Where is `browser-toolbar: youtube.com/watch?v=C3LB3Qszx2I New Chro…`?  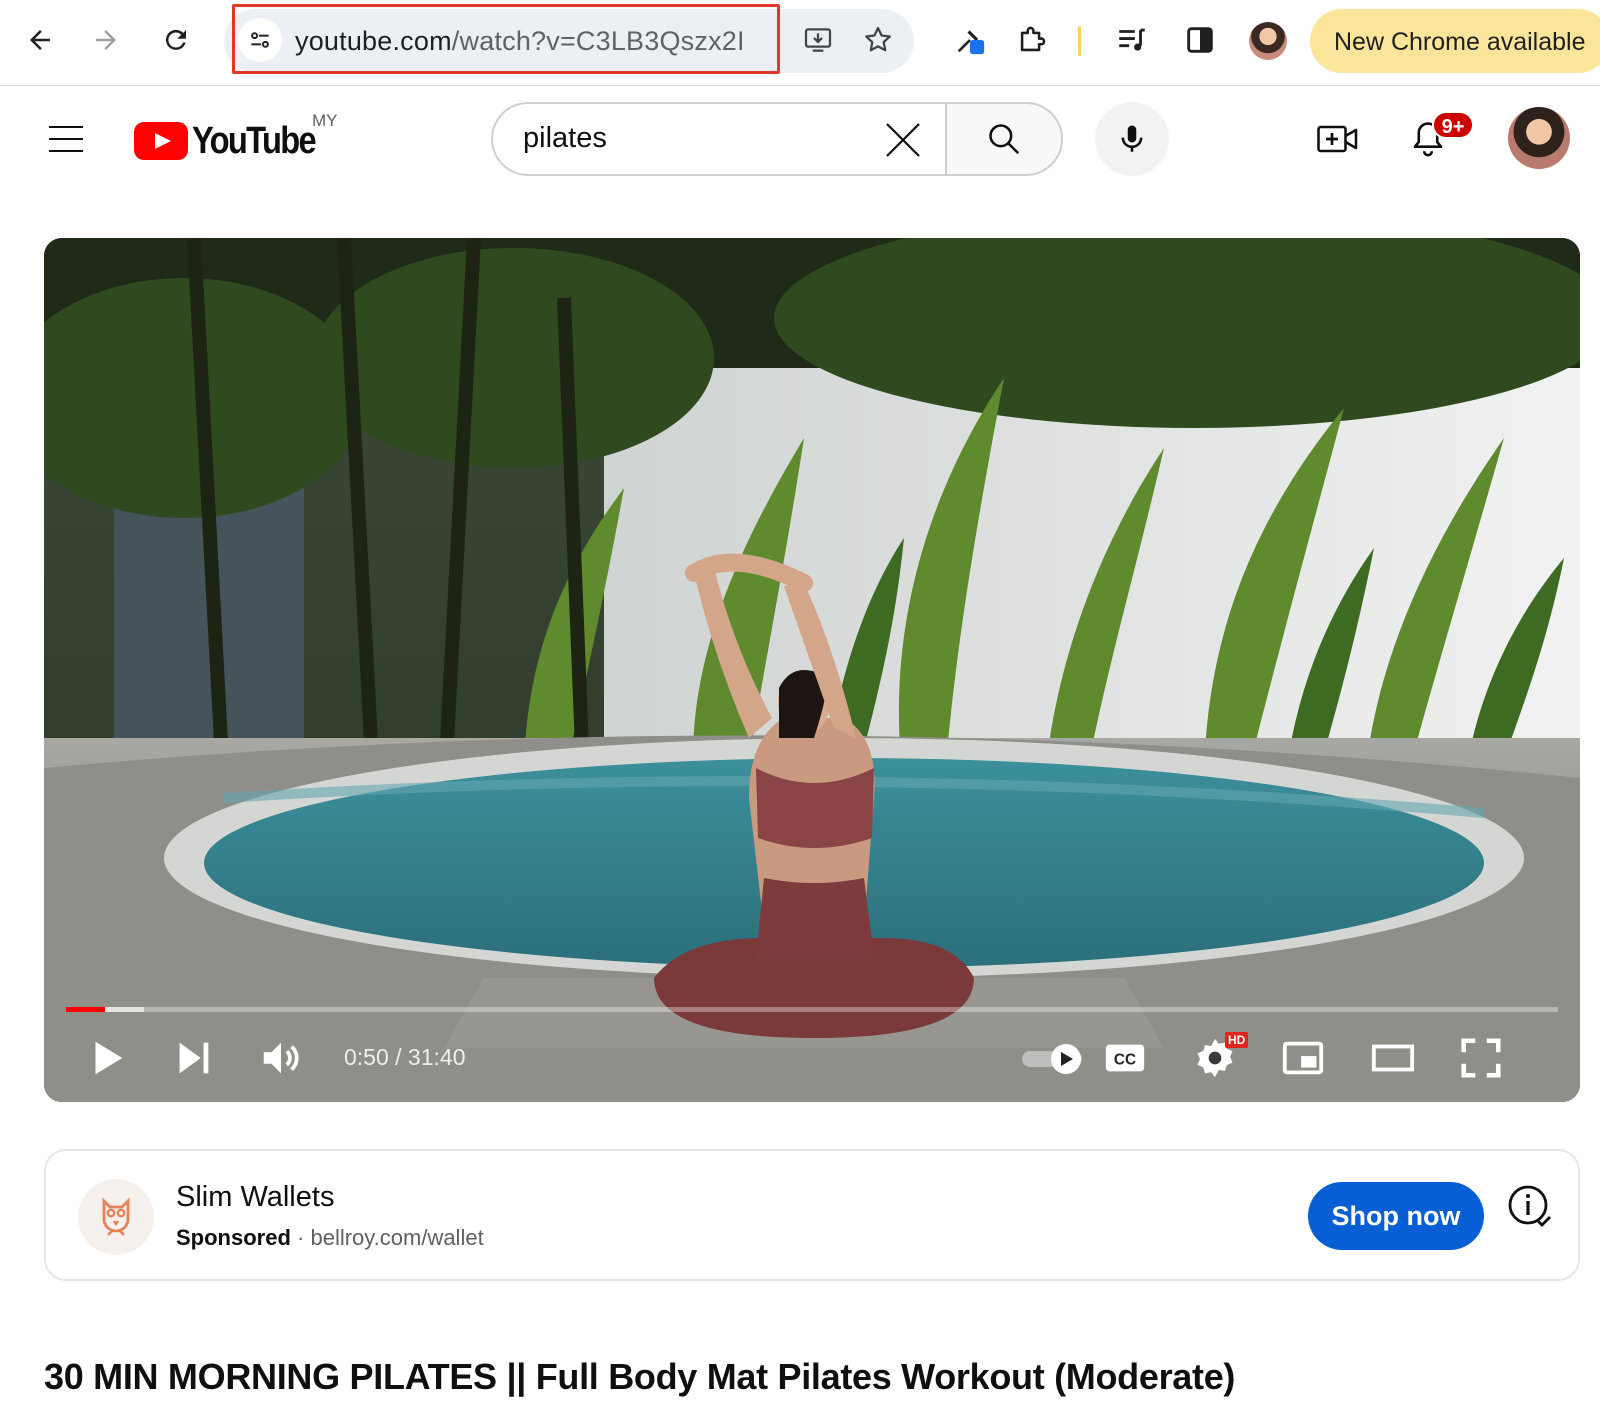
browser-toolbar: youtube.com/watch?v=C3LB3Qszx2I New Chro… is located at coordinates (800, 43).